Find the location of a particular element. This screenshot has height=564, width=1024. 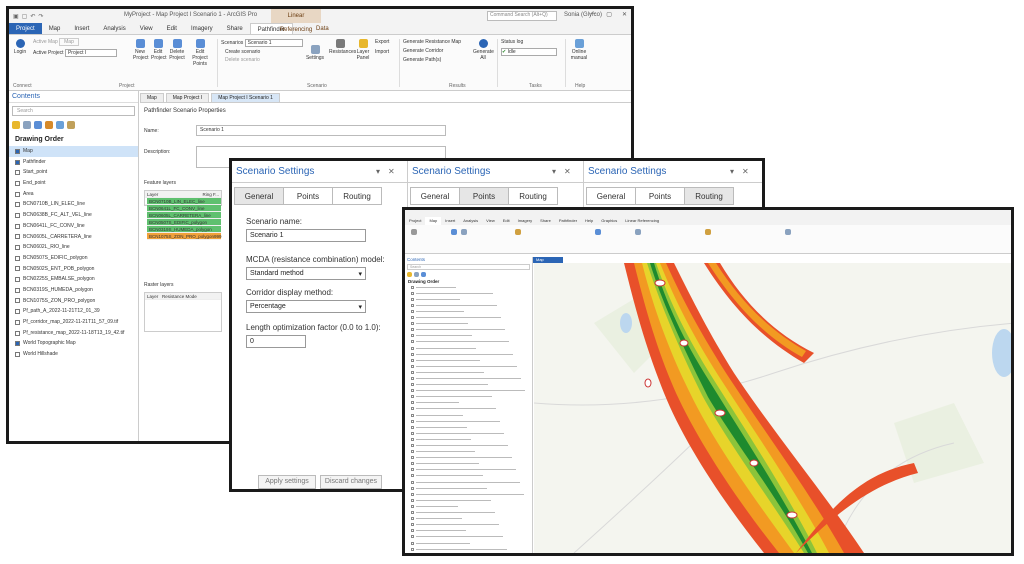

layer-item: BCN0710B_LIN_ELEC_line is located at coordinates (73, 204).